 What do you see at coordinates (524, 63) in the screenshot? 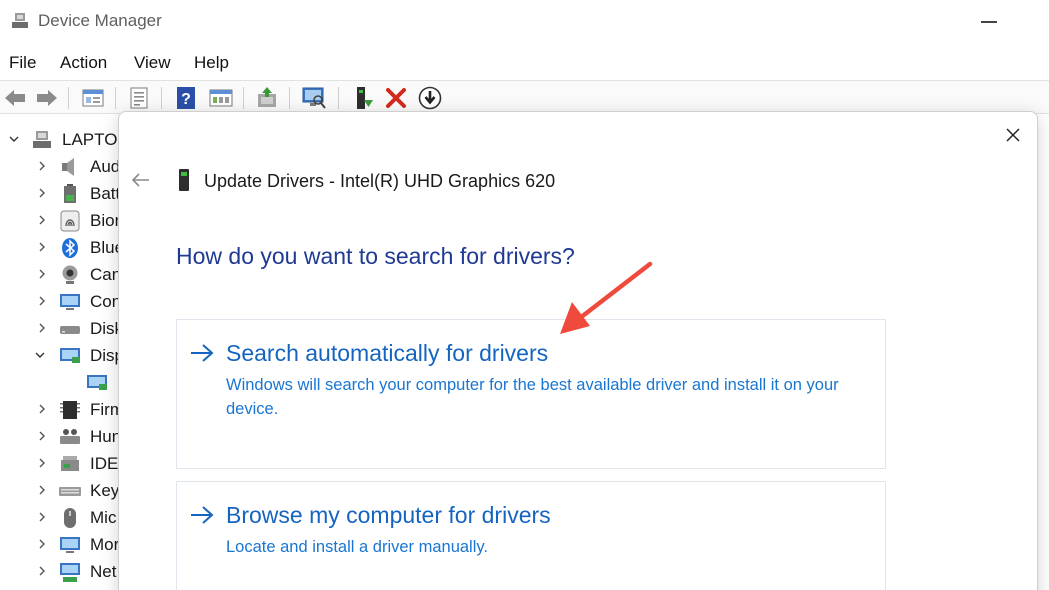
I see `menu-bar: File Action View Help` at bounding box center [524, 63].